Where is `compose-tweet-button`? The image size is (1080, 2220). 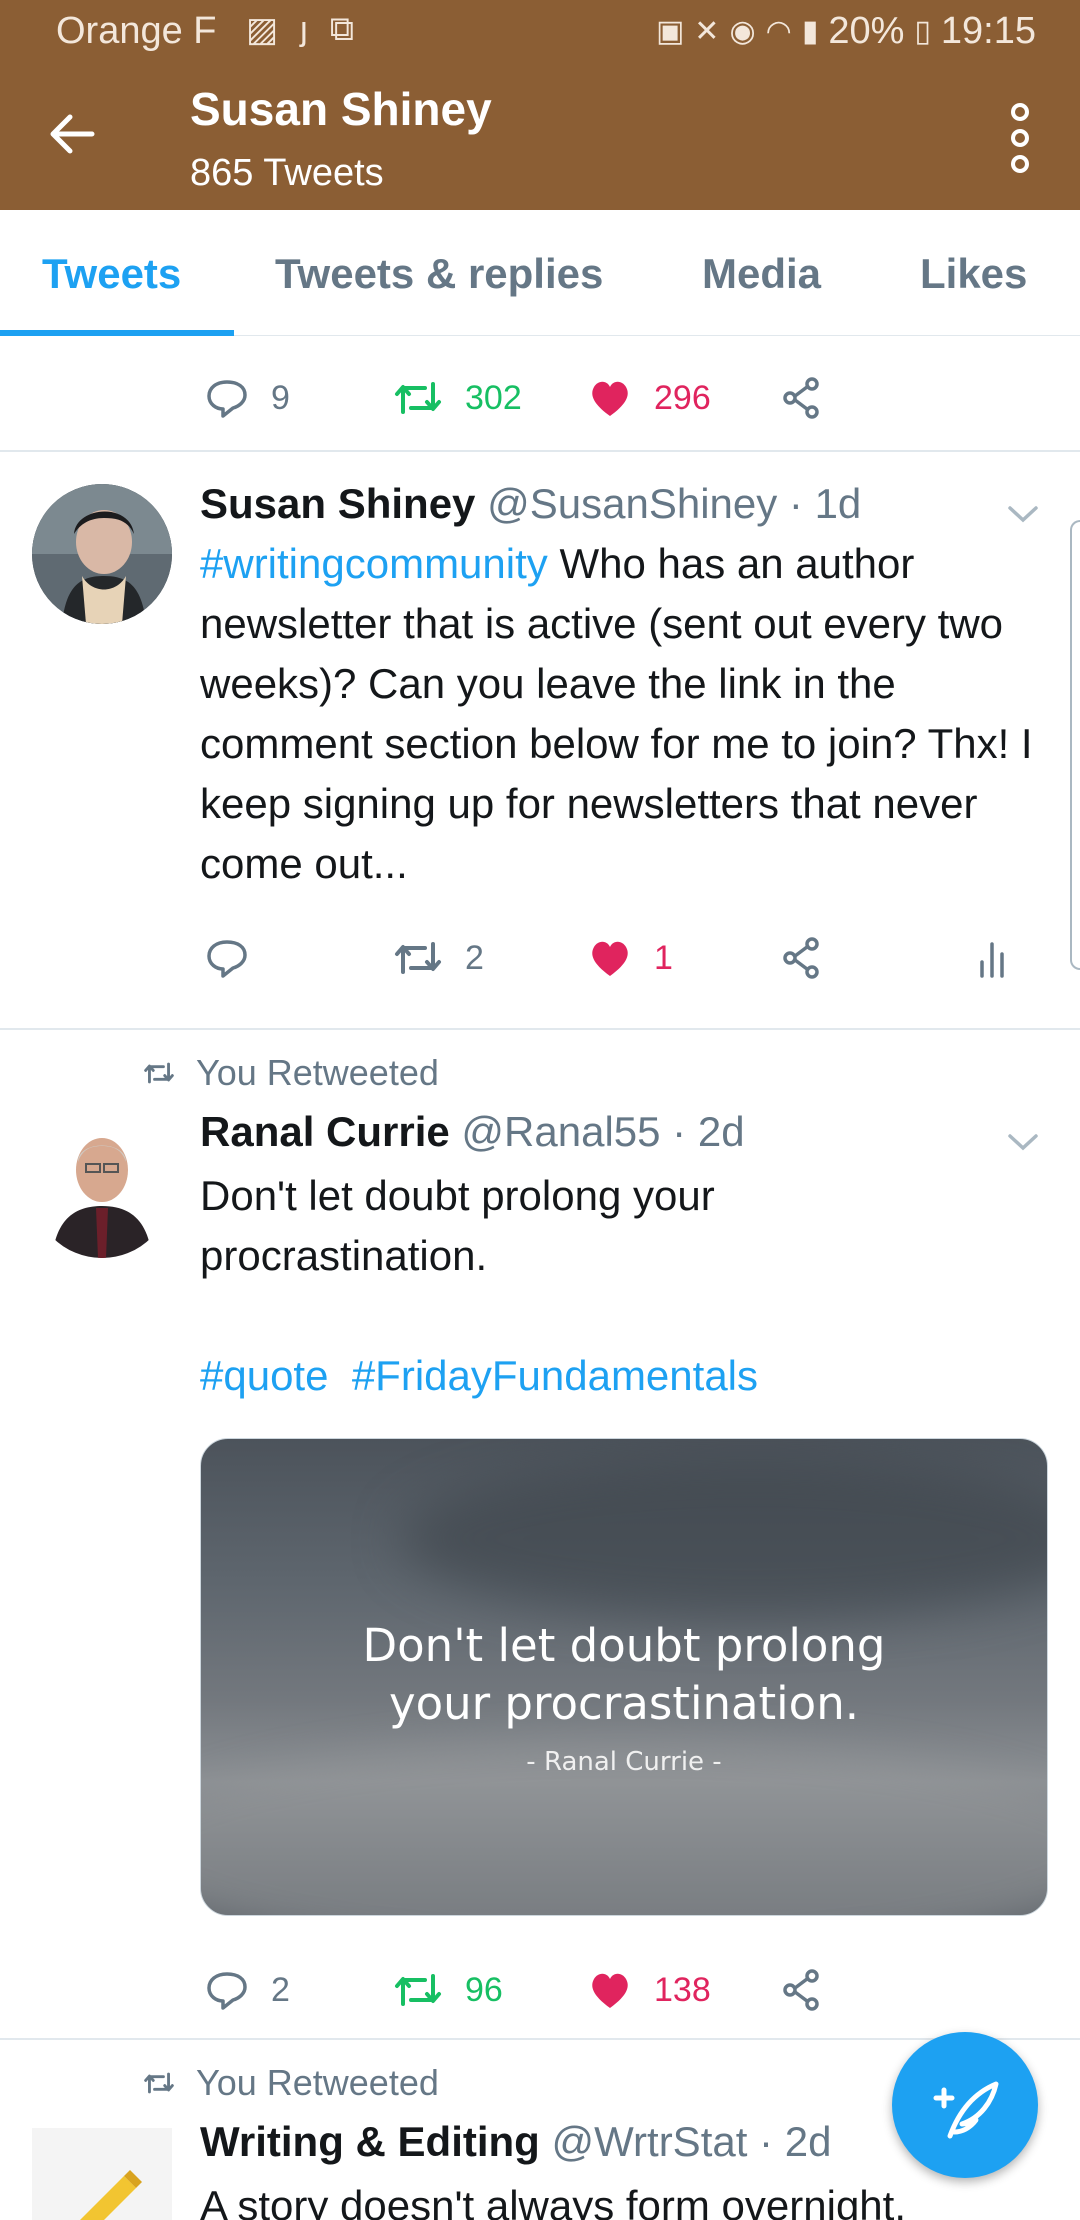 compose-tweet-button is located at coordinates (965, 2105).